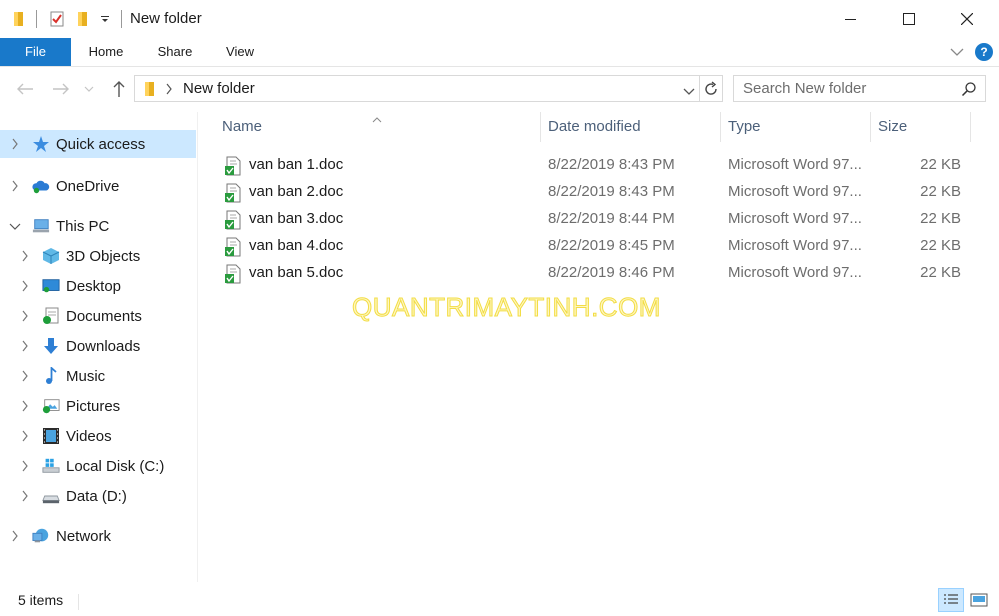  What do you see at coordinates (380, 127) in the screenshot?
I see `column-header-name: Name` at bounding box center [380, 127].